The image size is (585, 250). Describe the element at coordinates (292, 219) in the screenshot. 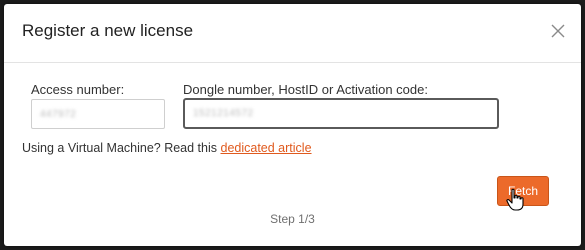

I see `step-indicator: Step 1/3` at that location.